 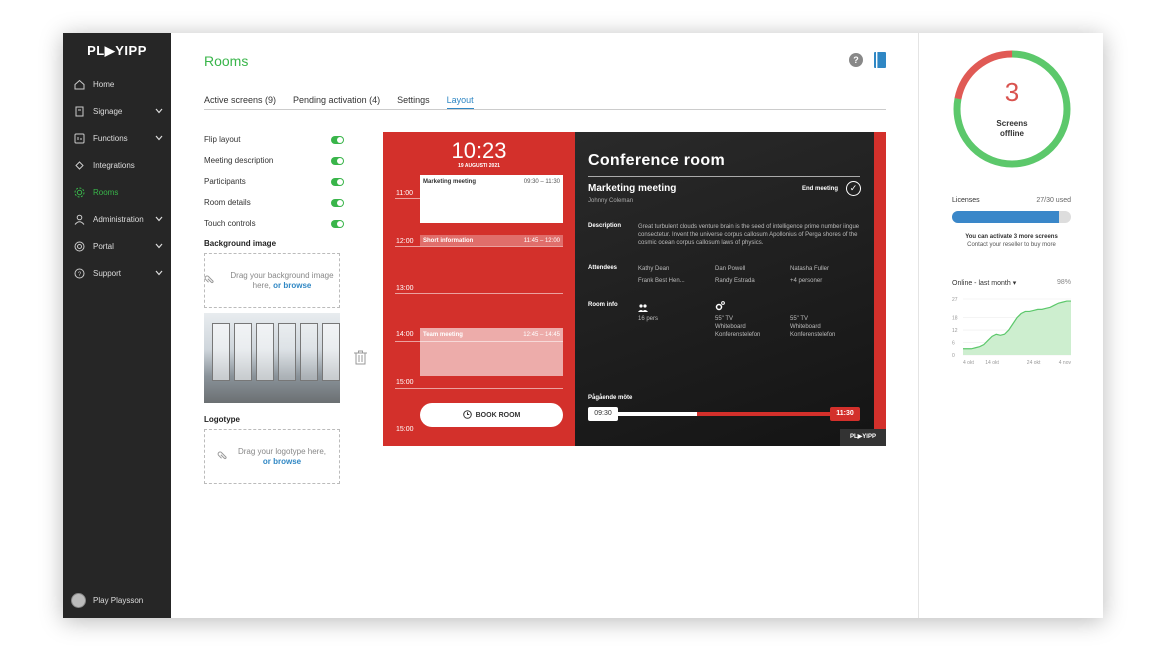 I want to click on background-thumbnail, so click(x=272, y=358).